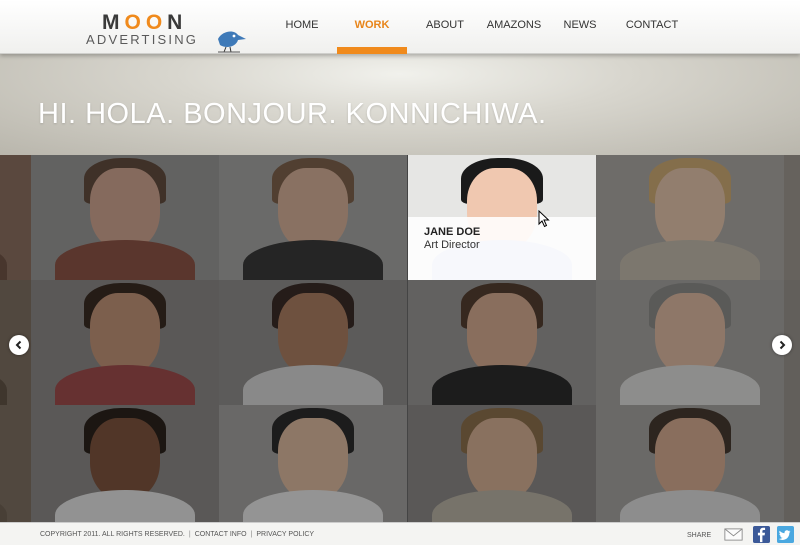 The height and width of the screenshot is (545, 800). I want to click on nav-about: ABOUT, so click(445, 27).